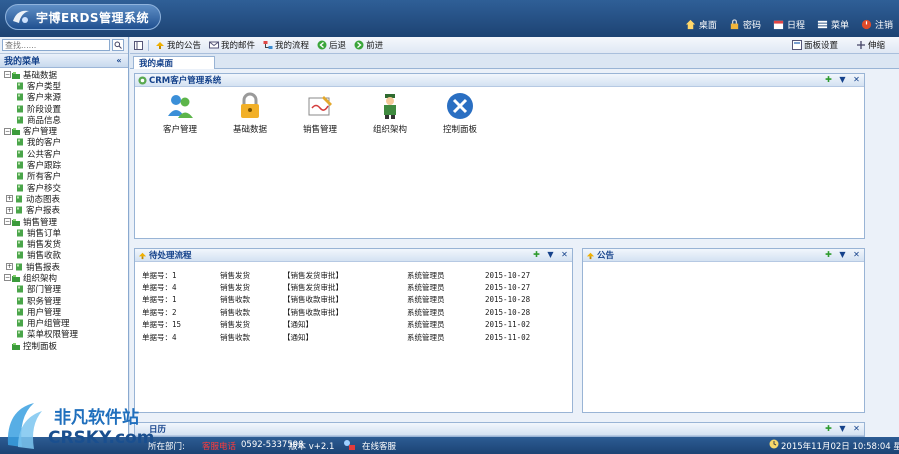 The width and height of the screenshot is (899, 454). Describe the element at coordinates (336, 325) in the screenshot. I see `table-row: 单据号：15 销售发货 【通知】 系统管理员 2015-11-02` at that location.